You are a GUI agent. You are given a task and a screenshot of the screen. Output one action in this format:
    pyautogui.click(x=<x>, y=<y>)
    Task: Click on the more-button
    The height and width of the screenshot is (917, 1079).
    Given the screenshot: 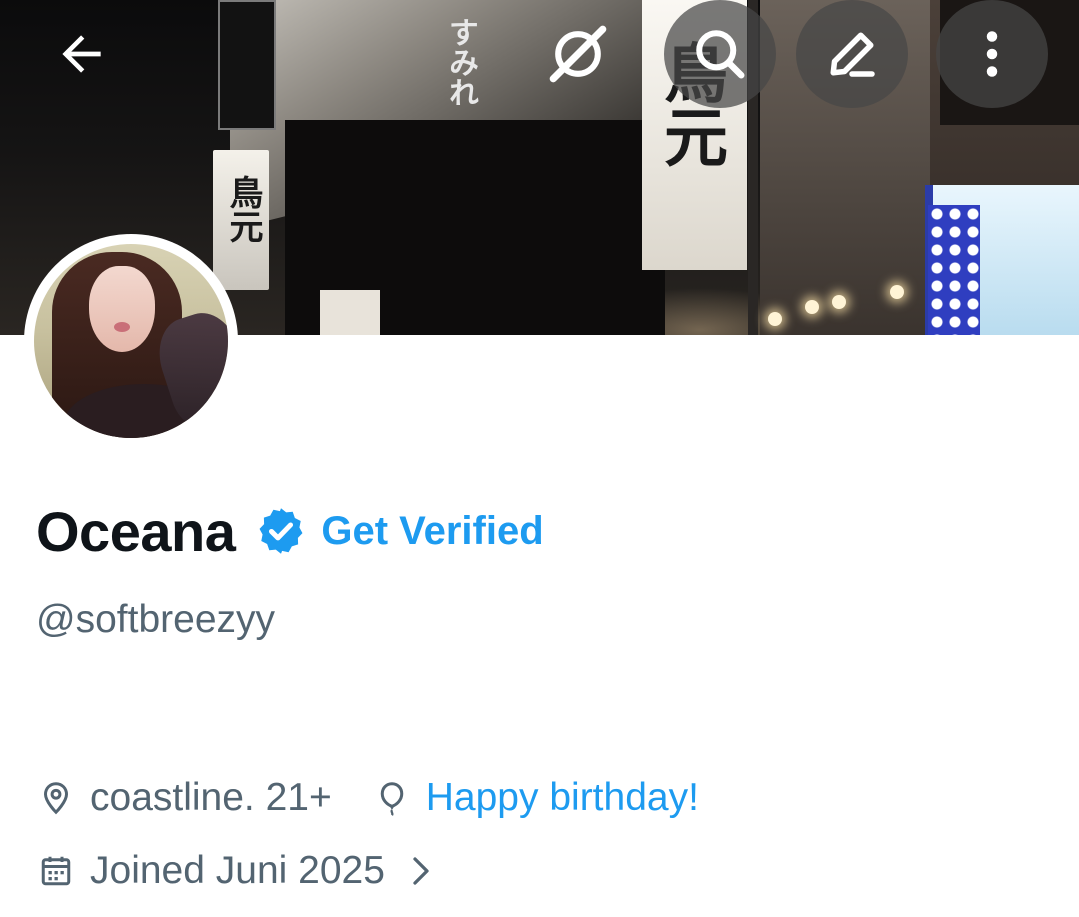 What is the action you would take?
    pyautogui.click(x=992, y=54)
    